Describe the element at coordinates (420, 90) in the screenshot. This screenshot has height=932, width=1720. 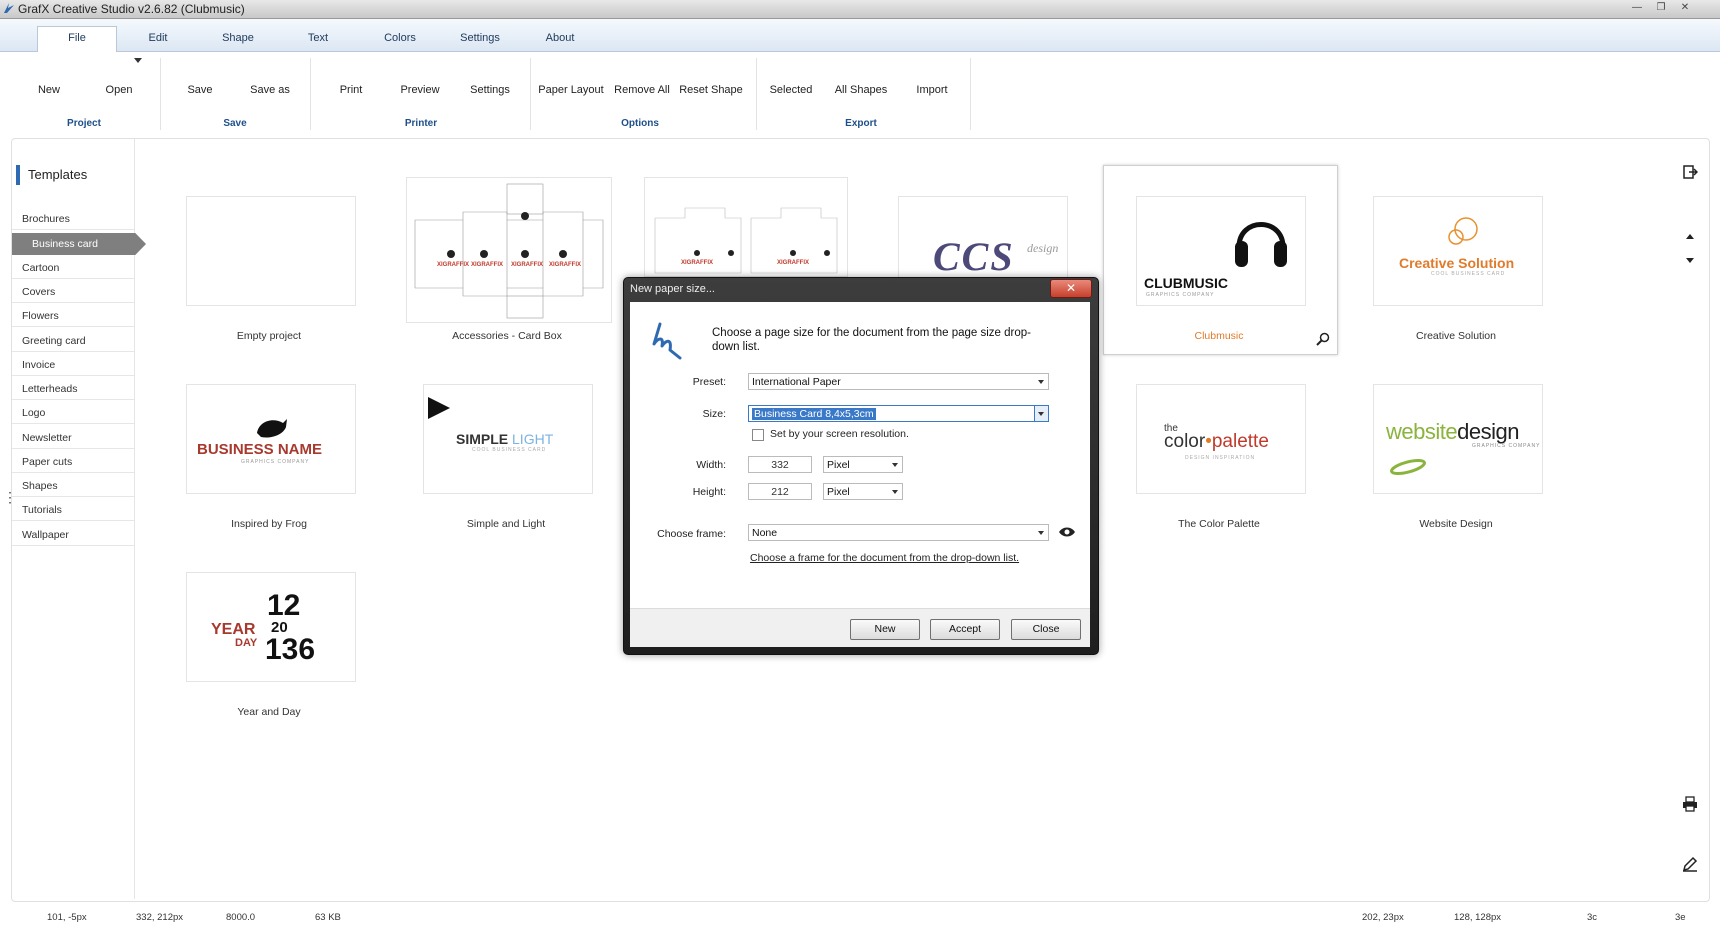
I see `preview-button: Preview` at that location.